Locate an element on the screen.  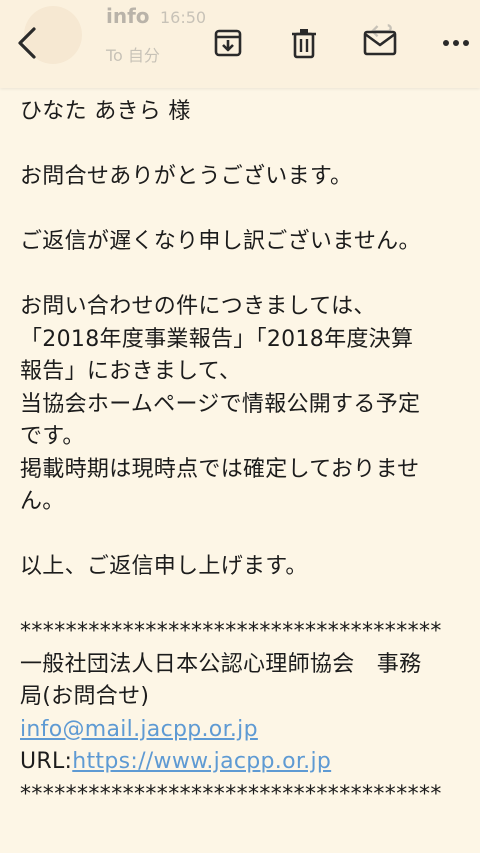
salutation: ひなた あきら 様 is located at coordinates (105, 111).